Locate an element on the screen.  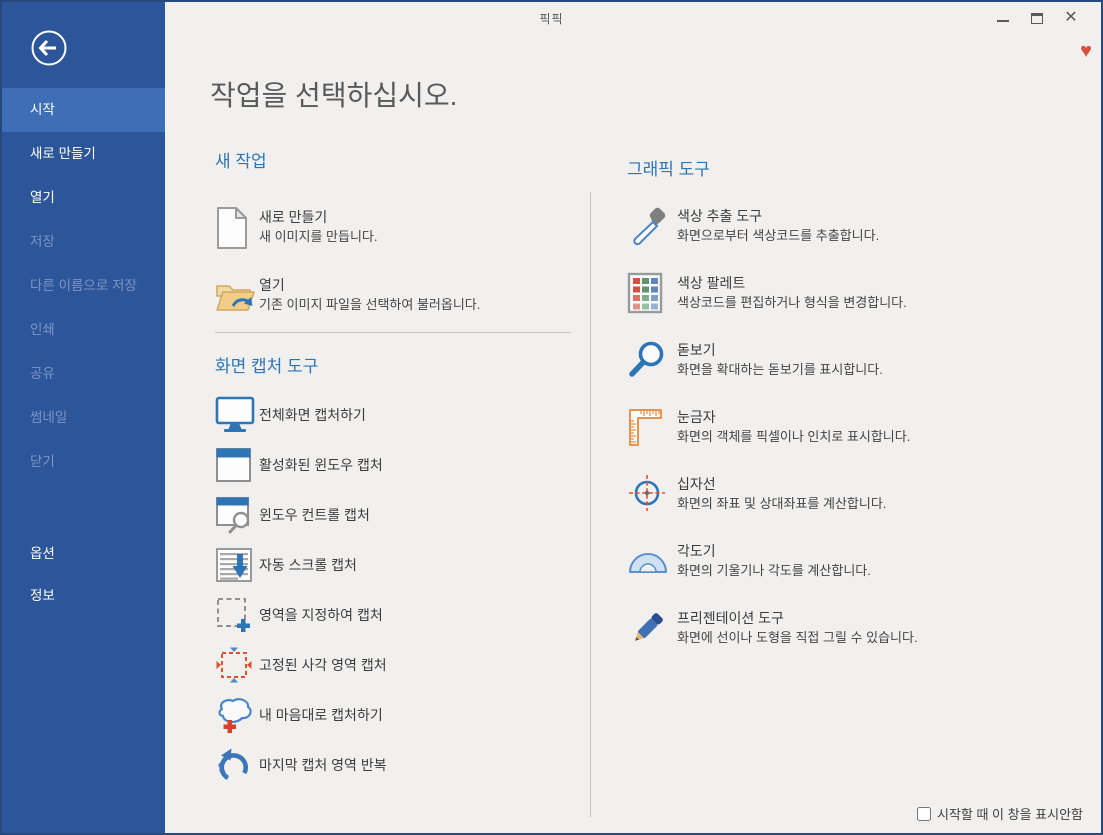
item-title: 영역을 지정하여 캡처 is located at coordinates (321, 615).